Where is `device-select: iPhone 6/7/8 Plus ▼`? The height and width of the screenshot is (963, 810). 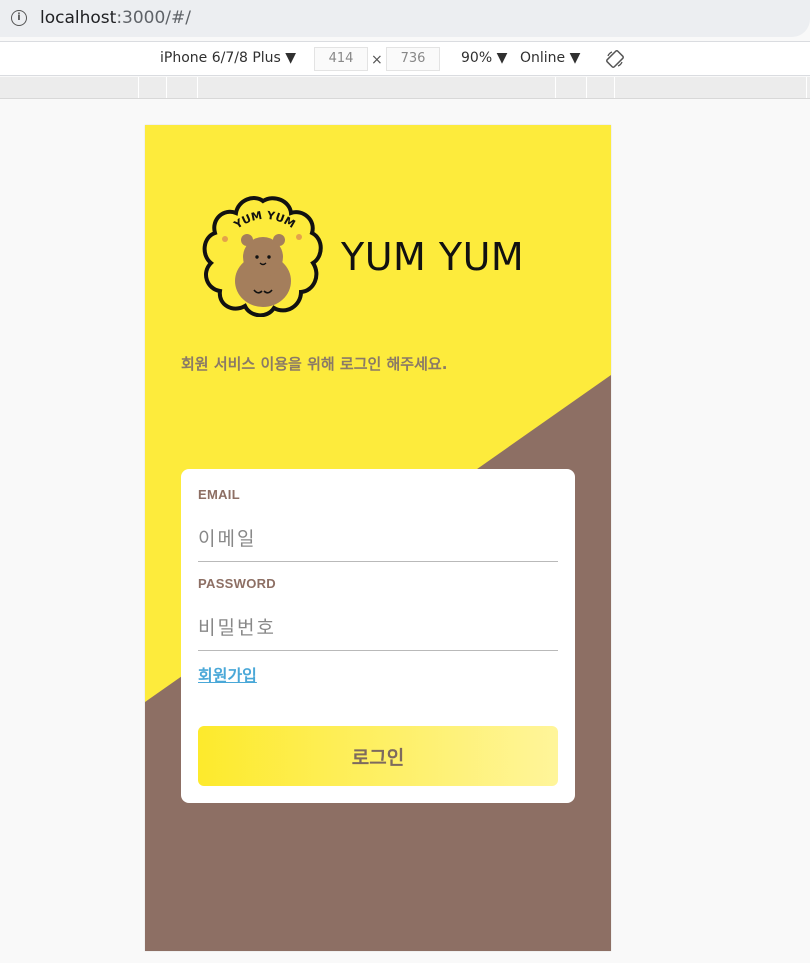 device-select: iPhone 6/7/8 Plus ▼ is located at coordinates (228, 58).